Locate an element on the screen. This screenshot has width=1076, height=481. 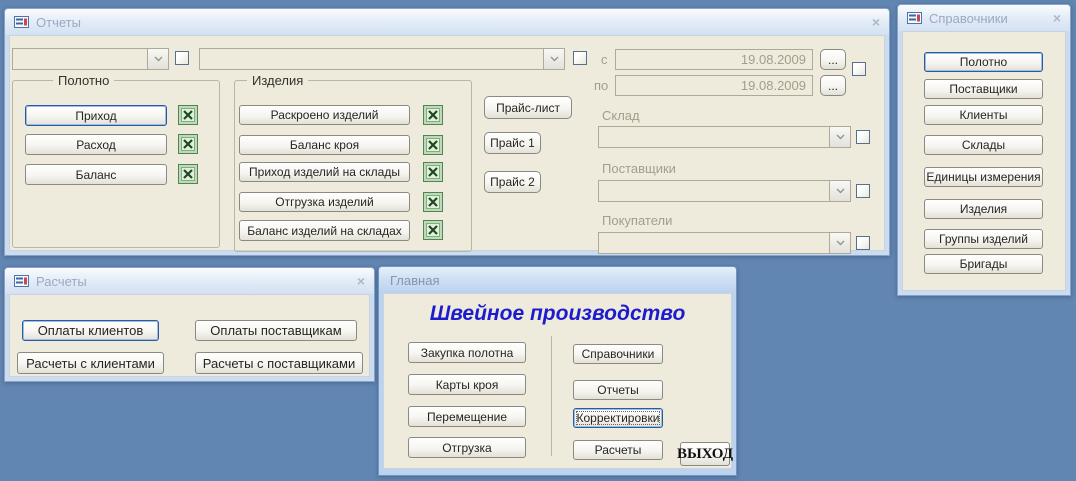
fabric-expense-button: Расход is located at coordinates (96, 144).